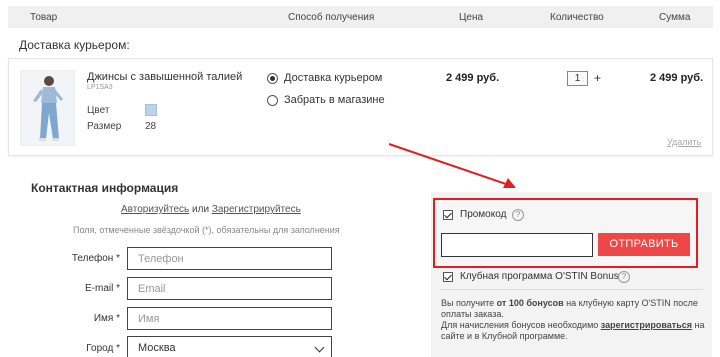  What do you see at coordinates (333, 78) in the screenshot?
I see `delivery-courier-label: Доставка курьером` at bounding box center [333, 78].